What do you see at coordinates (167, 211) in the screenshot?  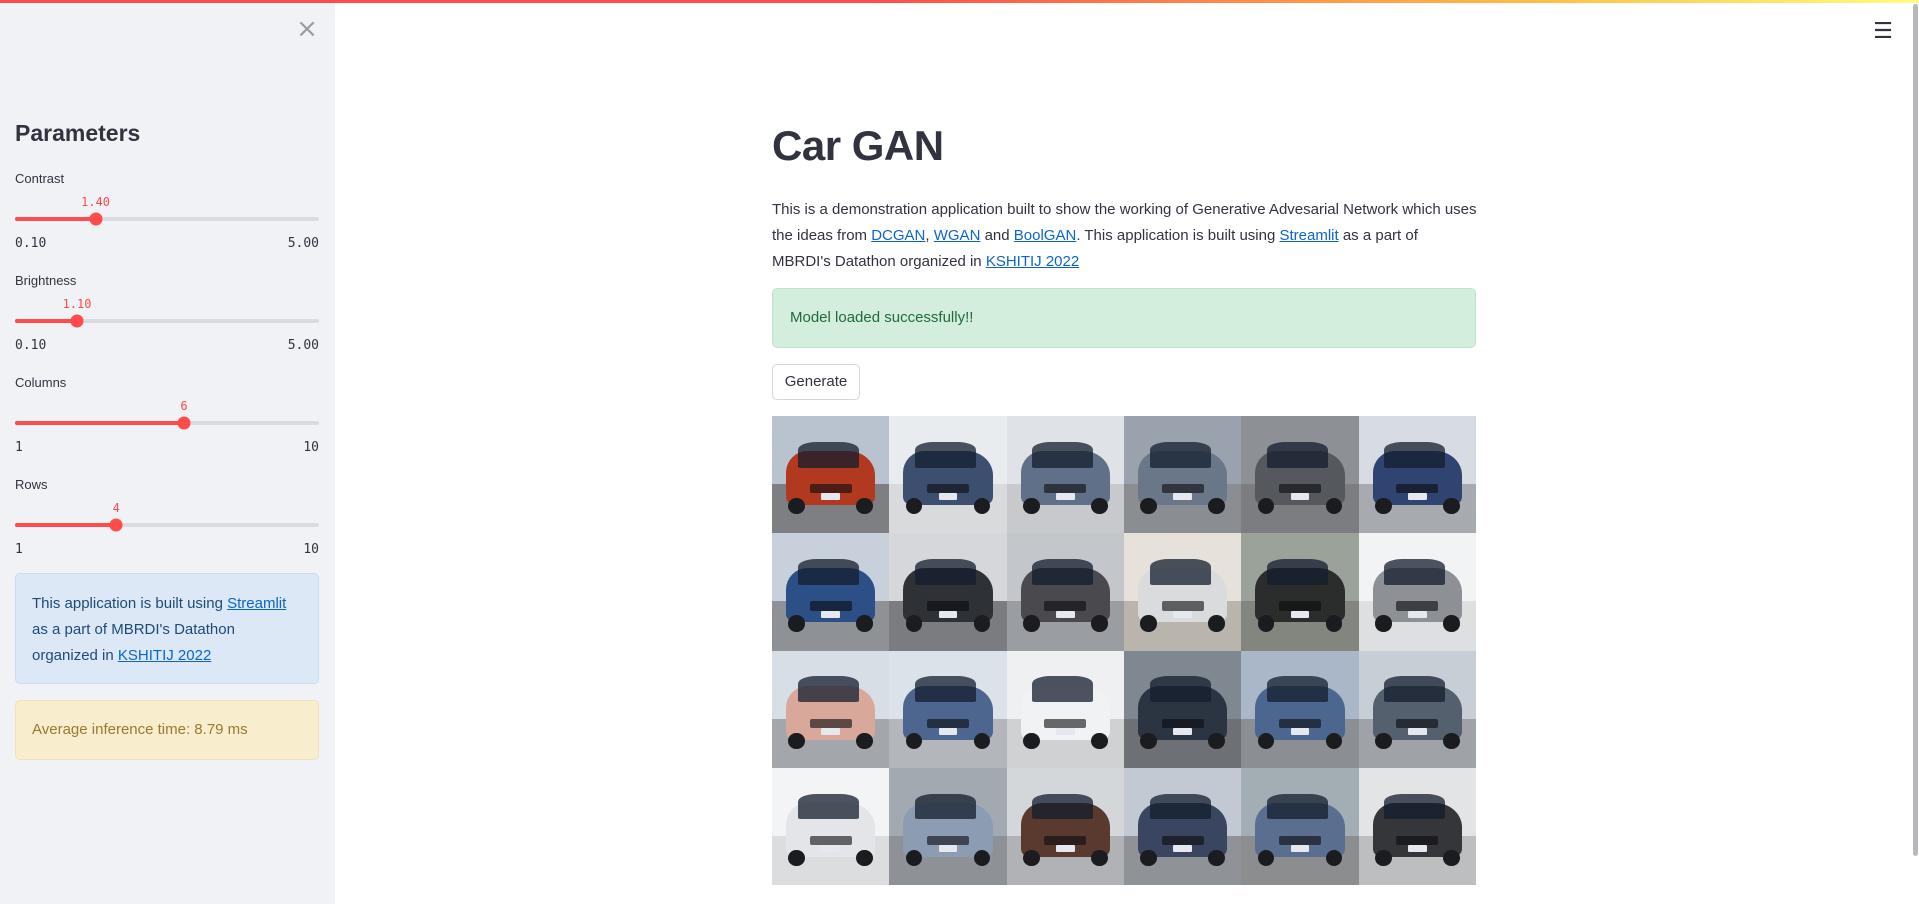 I see `contrast-slider: Contrast 1.40 0.10 5.00` at bounding box center [167, 211].